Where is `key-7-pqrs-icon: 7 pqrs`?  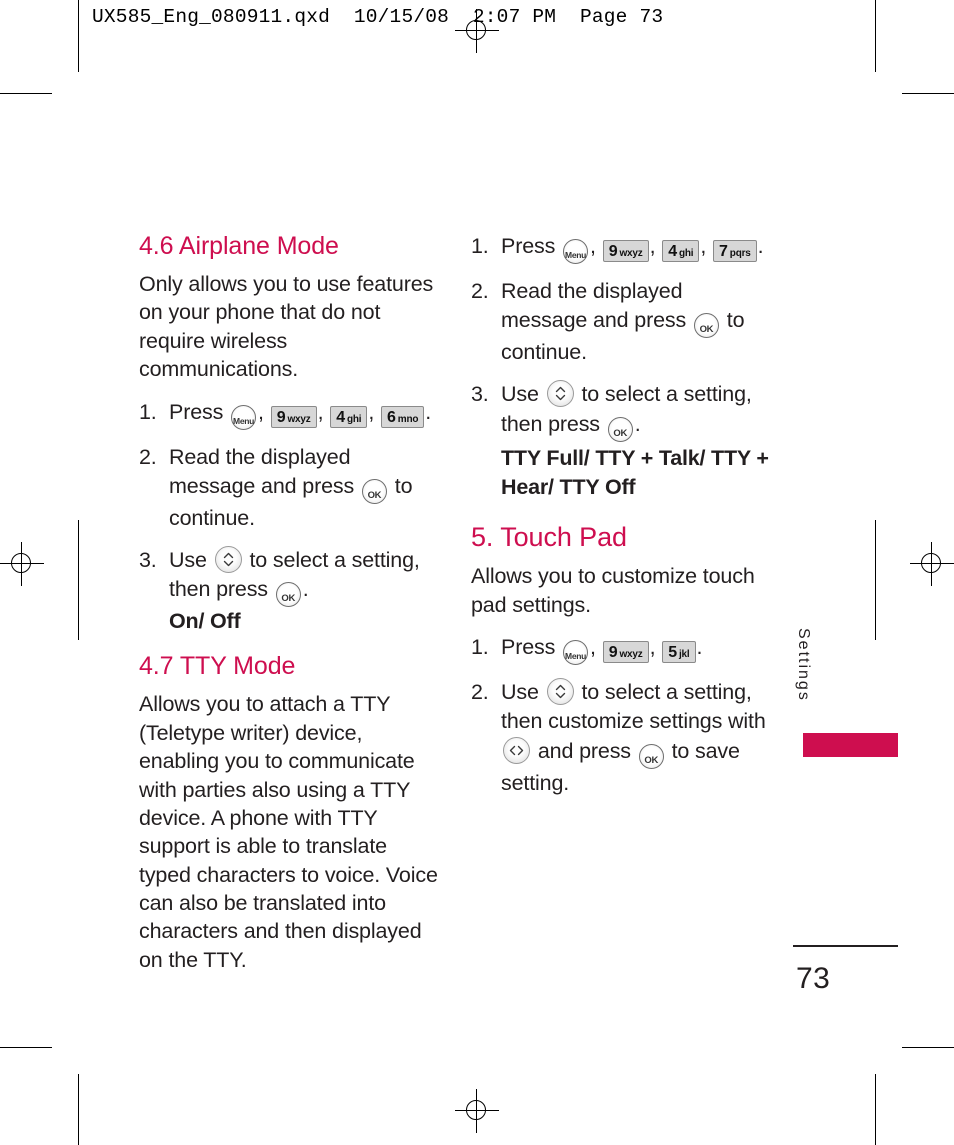 key-7-pqrs-icon: 7 pqrs is located at coordinates (735, 251).